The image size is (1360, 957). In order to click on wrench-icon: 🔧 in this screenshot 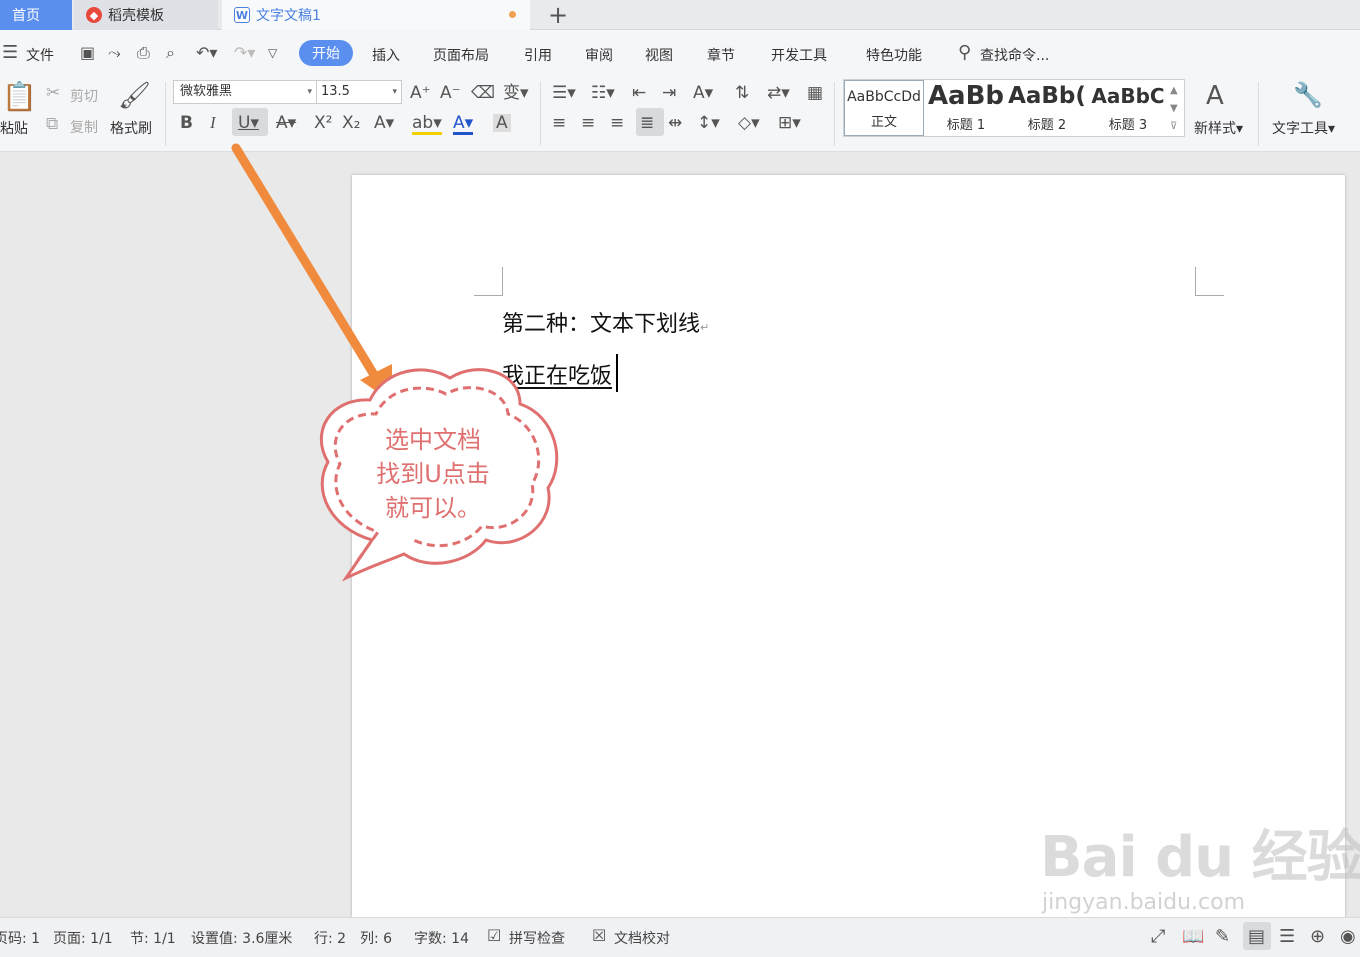, I will do `click(1308, 95)`.